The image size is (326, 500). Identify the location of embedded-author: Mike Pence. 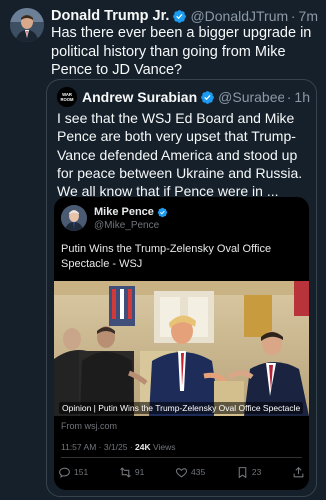
(131, 212).